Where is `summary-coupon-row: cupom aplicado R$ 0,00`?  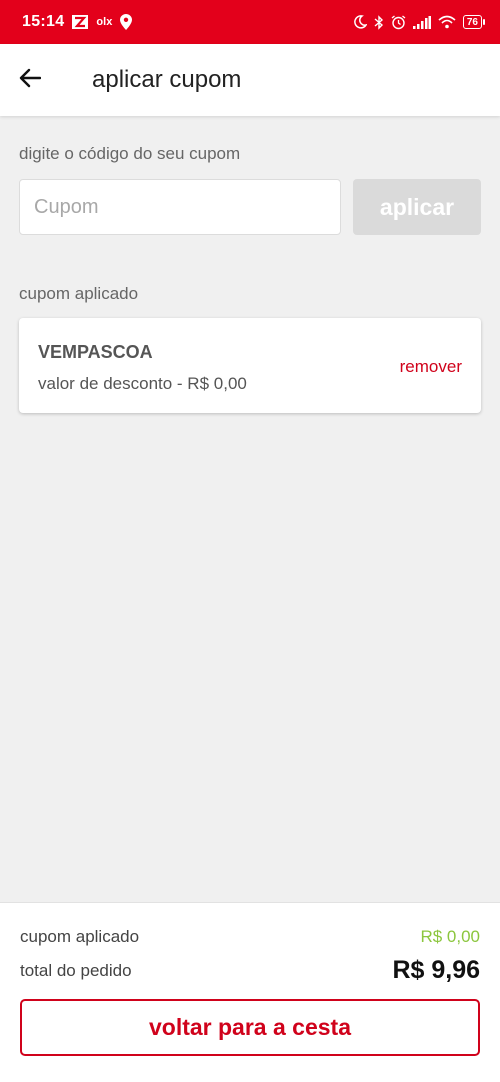 summary-coupon-row: cupom aplicado R$ 0,00 is located at coordinates (250, 937).